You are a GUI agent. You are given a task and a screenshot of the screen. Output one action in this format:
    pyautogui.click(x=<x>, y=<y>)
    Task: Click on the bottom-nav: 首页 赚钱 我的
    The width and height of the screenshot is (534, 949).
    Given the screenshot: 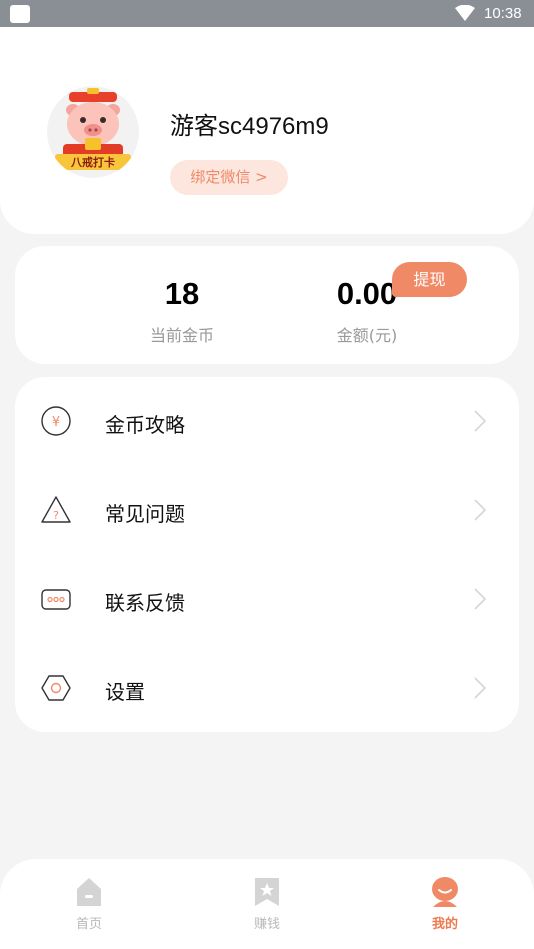 What is the action you would take?
    pyautogui.click(x=267, y=904)
    